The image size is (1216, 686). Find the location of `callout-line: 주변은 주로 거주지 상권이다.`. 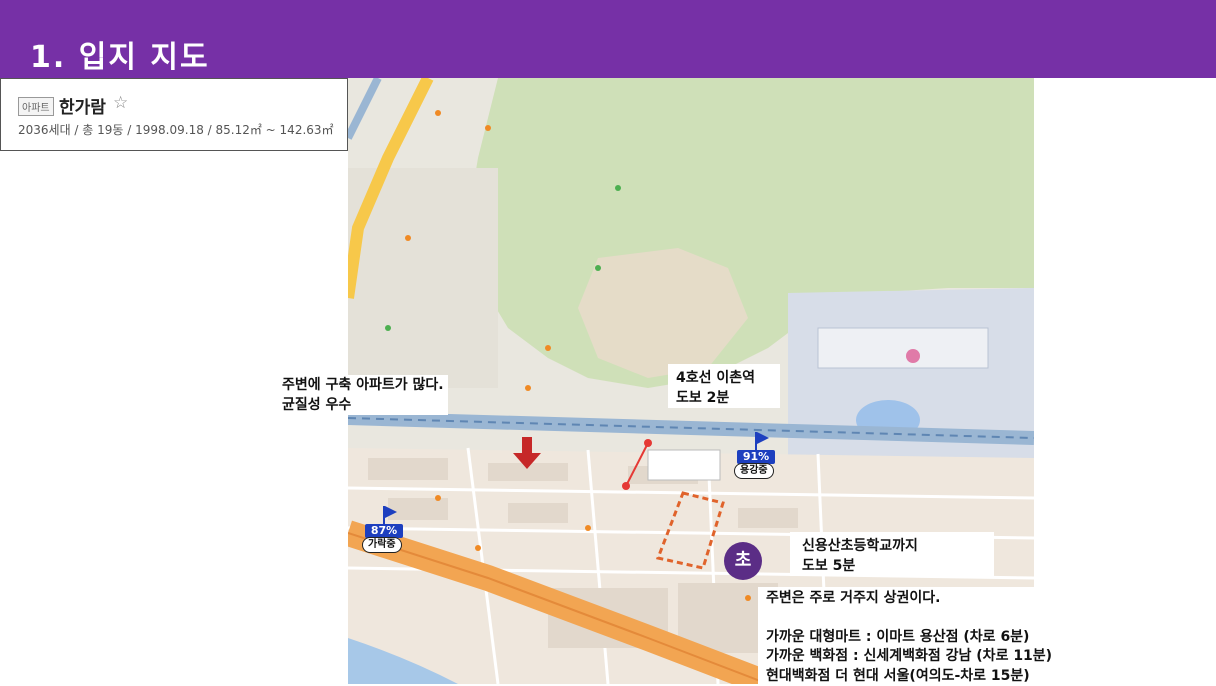

callout-line: 주변은 주로 거주지 상권이다. is located at coordinates (923, 599).